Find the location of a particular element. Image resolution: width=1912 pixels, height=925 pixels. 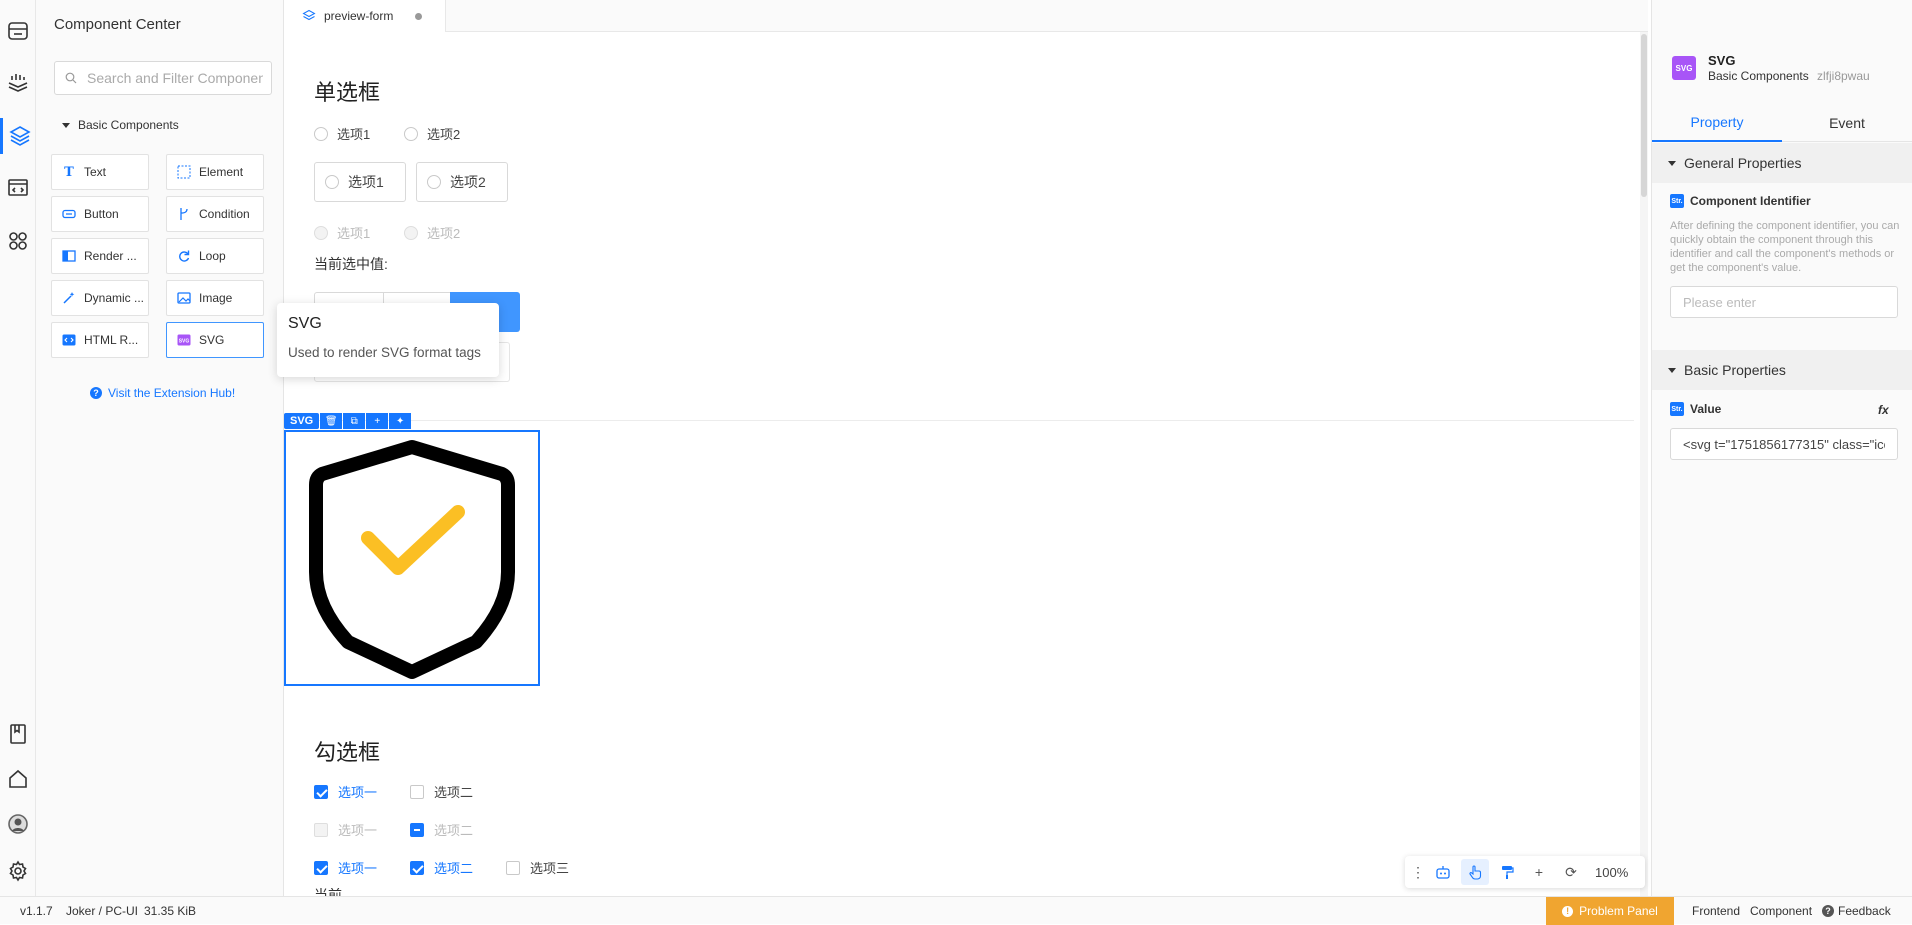

component-item-loop: Loop is located at coordinates (215, 256).